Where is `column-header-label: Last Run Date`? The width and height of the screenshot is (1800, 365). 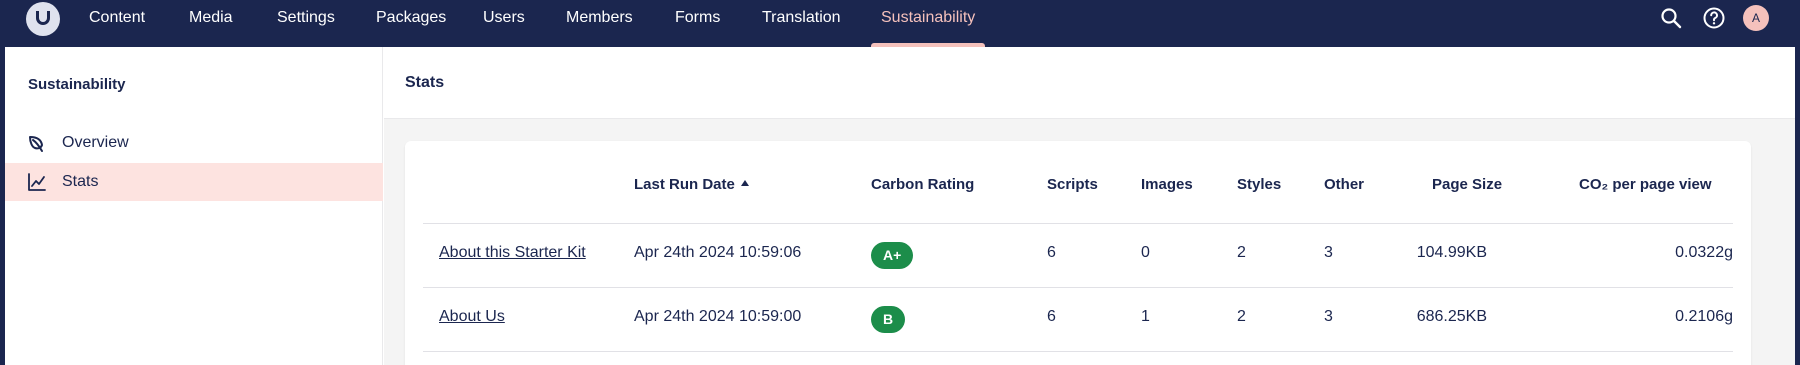 column-header-label: Last Run Date is located at coordinates (684, 184).